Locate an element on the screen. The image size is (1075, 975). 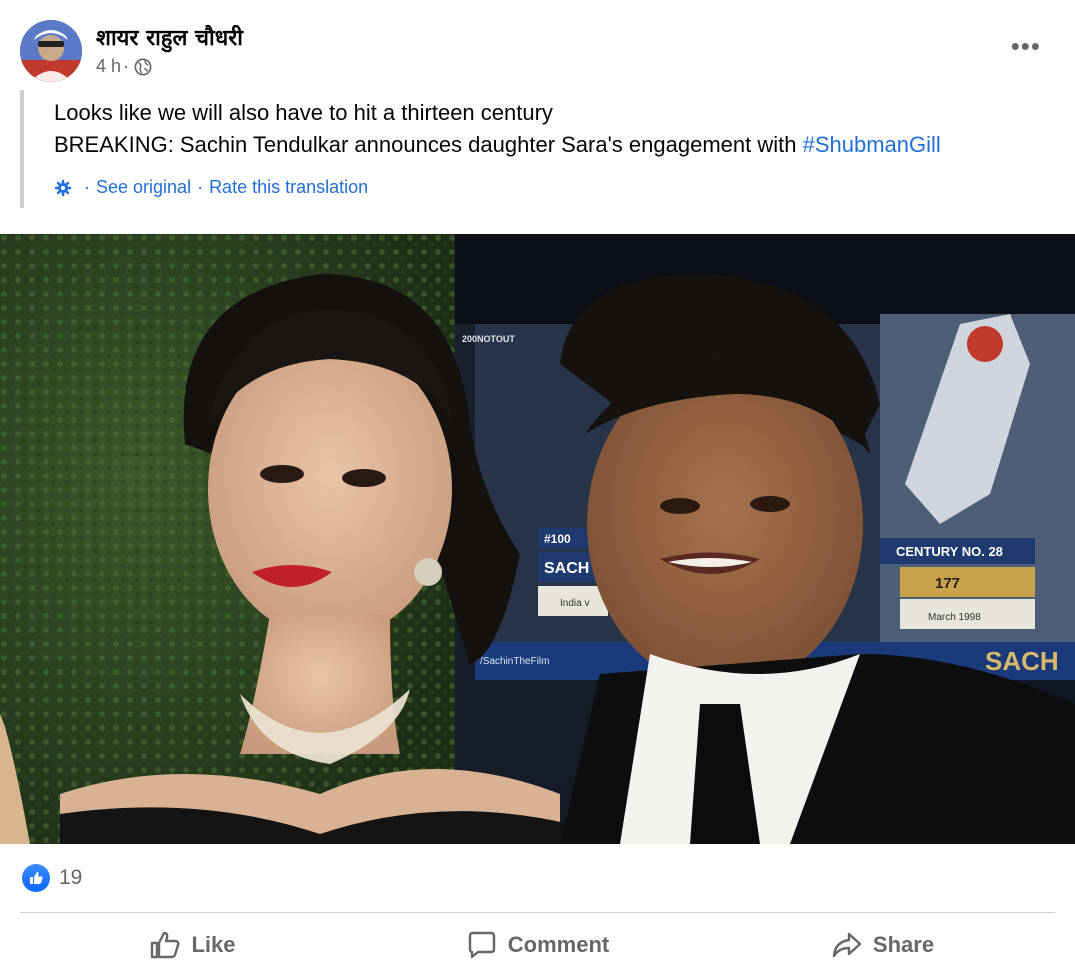
screen-text-9: 200NOTOUT is located at coordinates (488, 339).